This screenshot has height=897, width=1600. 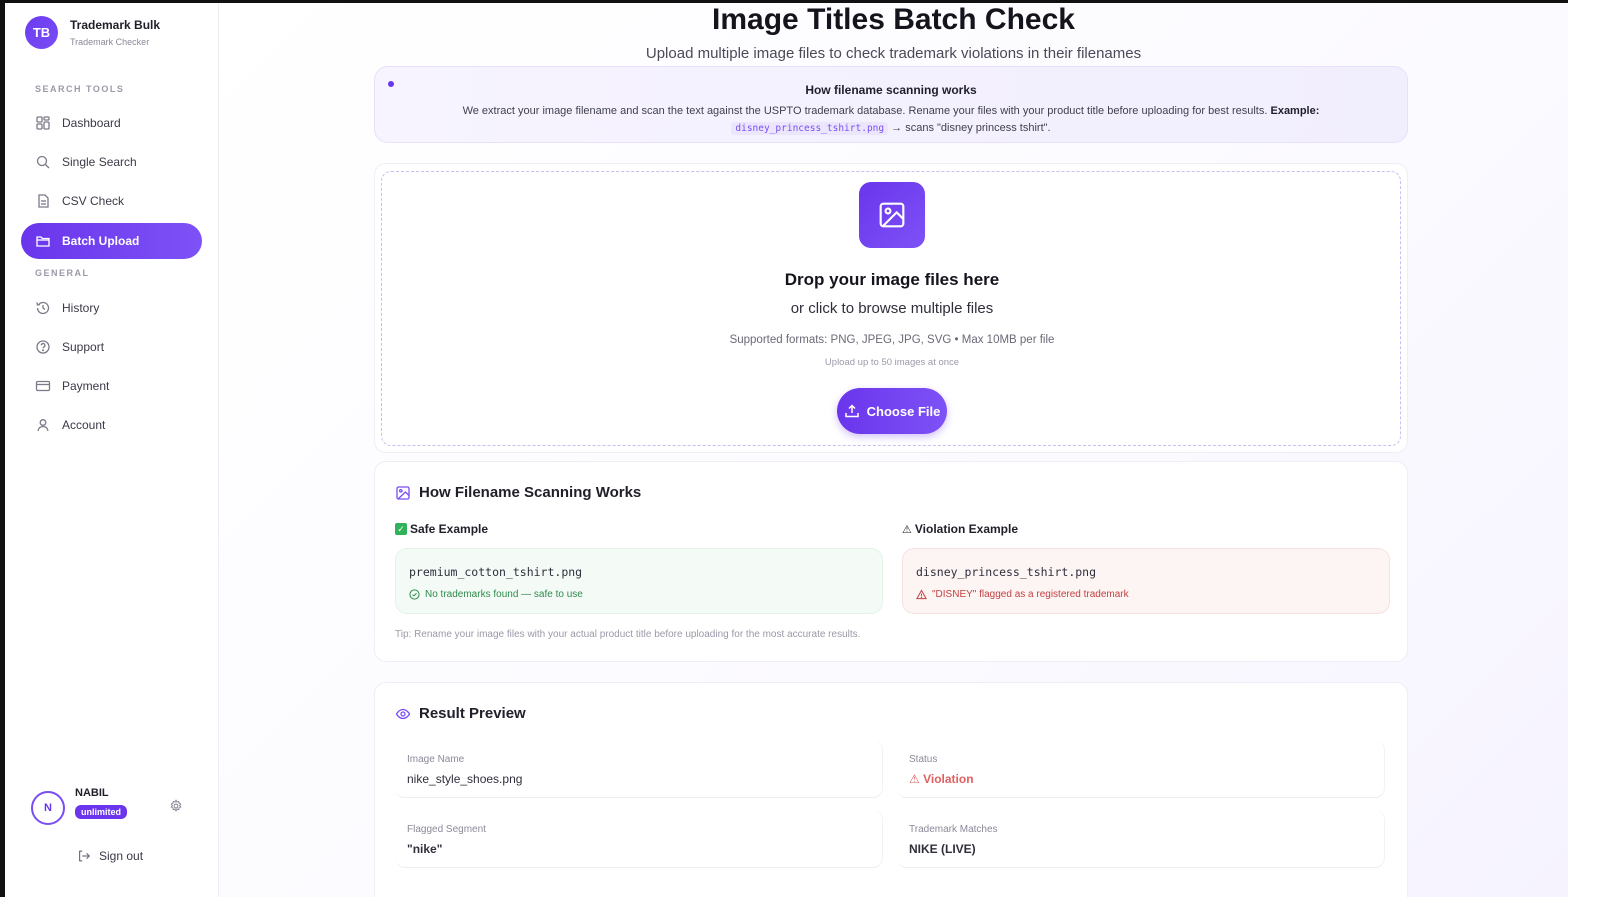 I want to click on status-label: Status, so click(x=923, y=759).